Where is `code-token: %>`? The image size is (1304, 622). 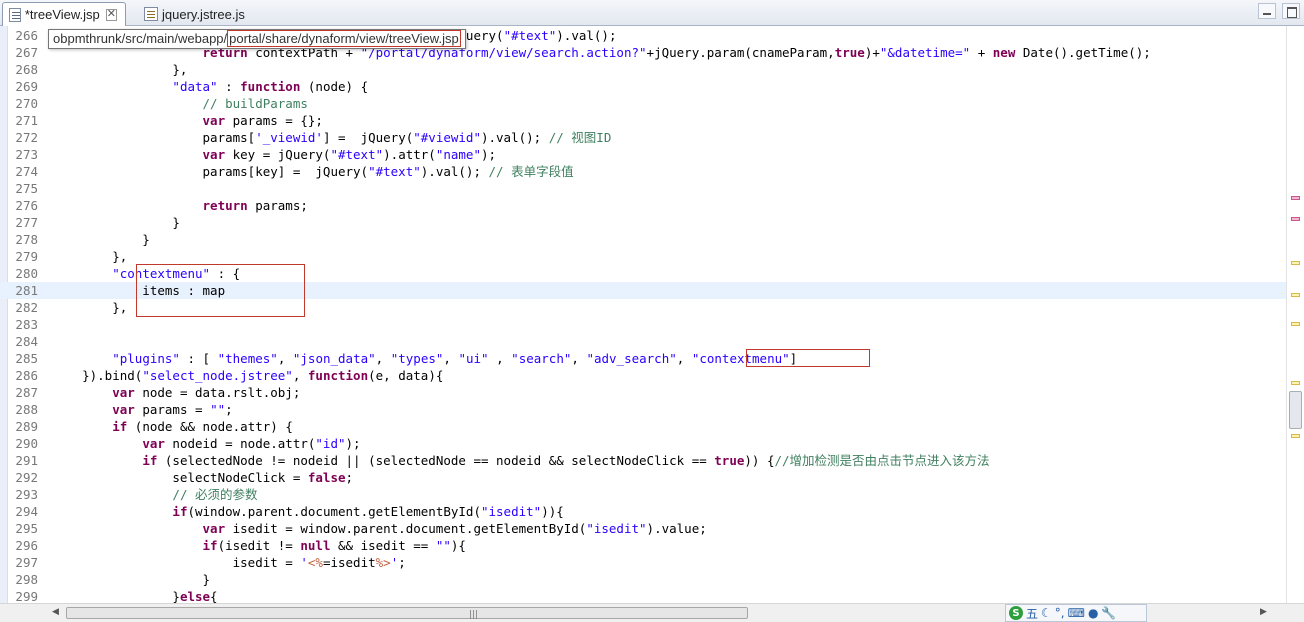 code-token: %> is located at coordinates (383, 562).